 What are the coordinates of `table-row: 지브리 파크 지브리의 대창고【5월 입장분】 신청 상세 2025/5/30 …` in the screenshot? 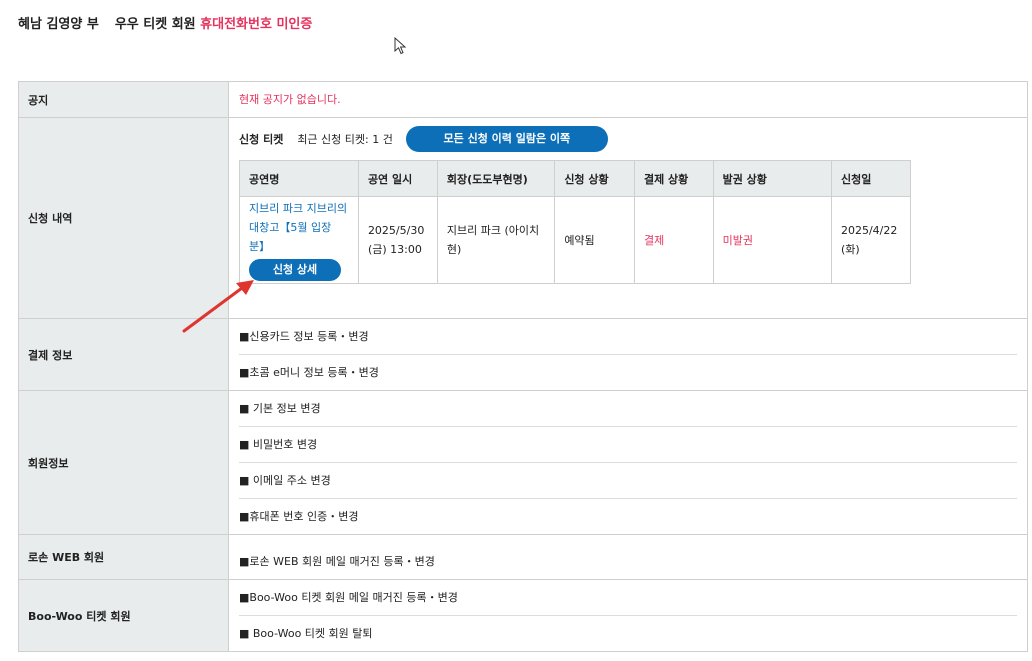 It's located at (575, 240).